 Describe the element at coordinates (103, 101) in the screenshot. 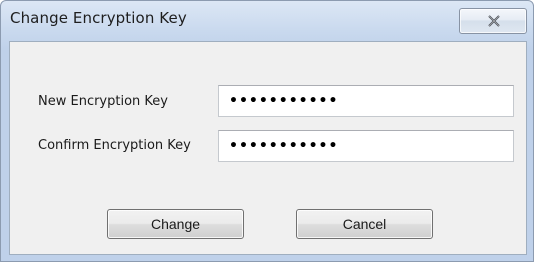

I see `new-key-label: New Encryption Key` at that location.